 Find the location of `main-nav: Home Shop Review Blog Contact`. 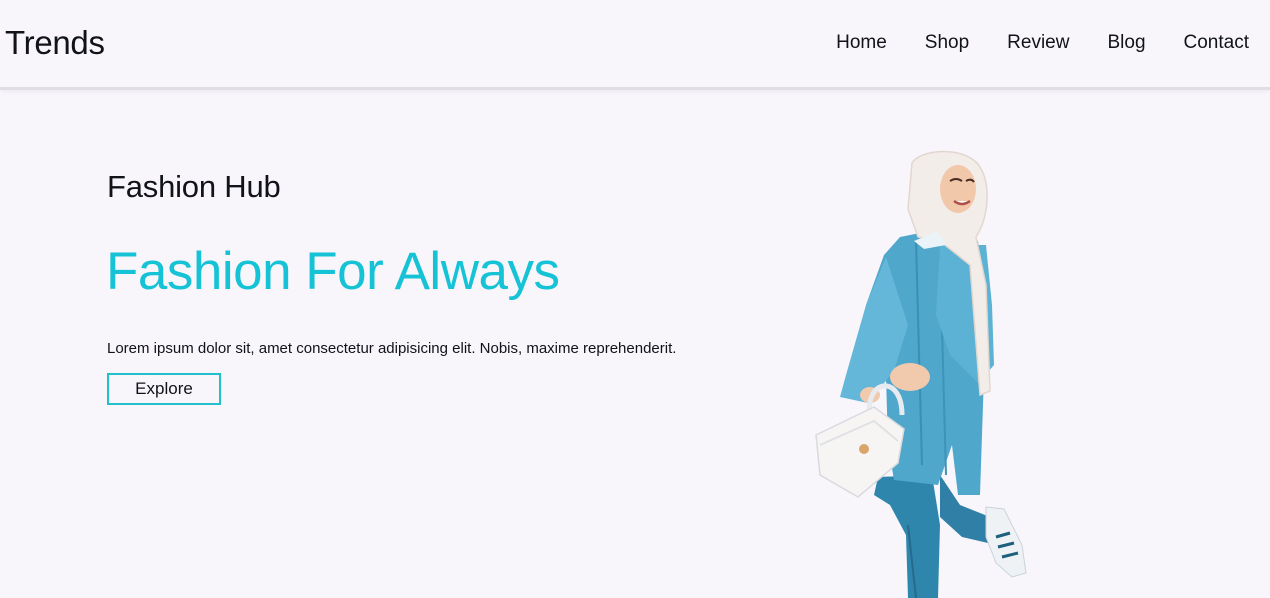

main-nav: Home Shop Review Blog Contact is located at coordinates (1042, 43).